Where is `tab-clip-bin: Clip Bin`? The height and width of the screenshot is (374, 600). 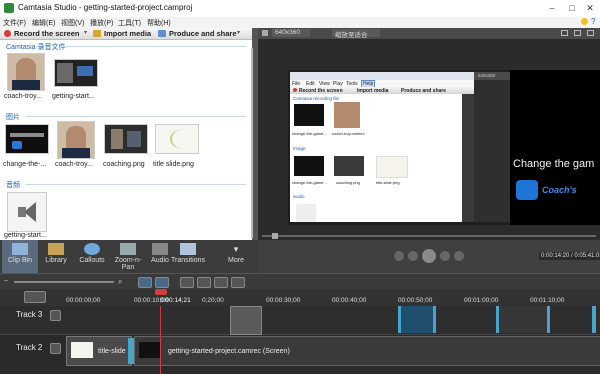
tab-clip-bin: Clip Bin is located at coordinates (20, 256).